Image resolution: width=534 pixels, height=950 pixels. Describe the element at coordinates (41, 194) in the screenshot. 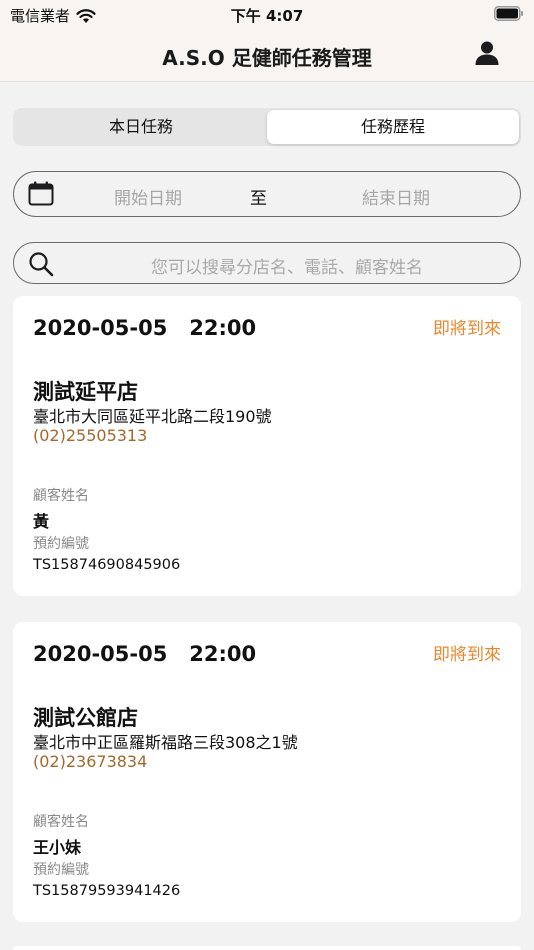

I see `calendar-icon` at that location.